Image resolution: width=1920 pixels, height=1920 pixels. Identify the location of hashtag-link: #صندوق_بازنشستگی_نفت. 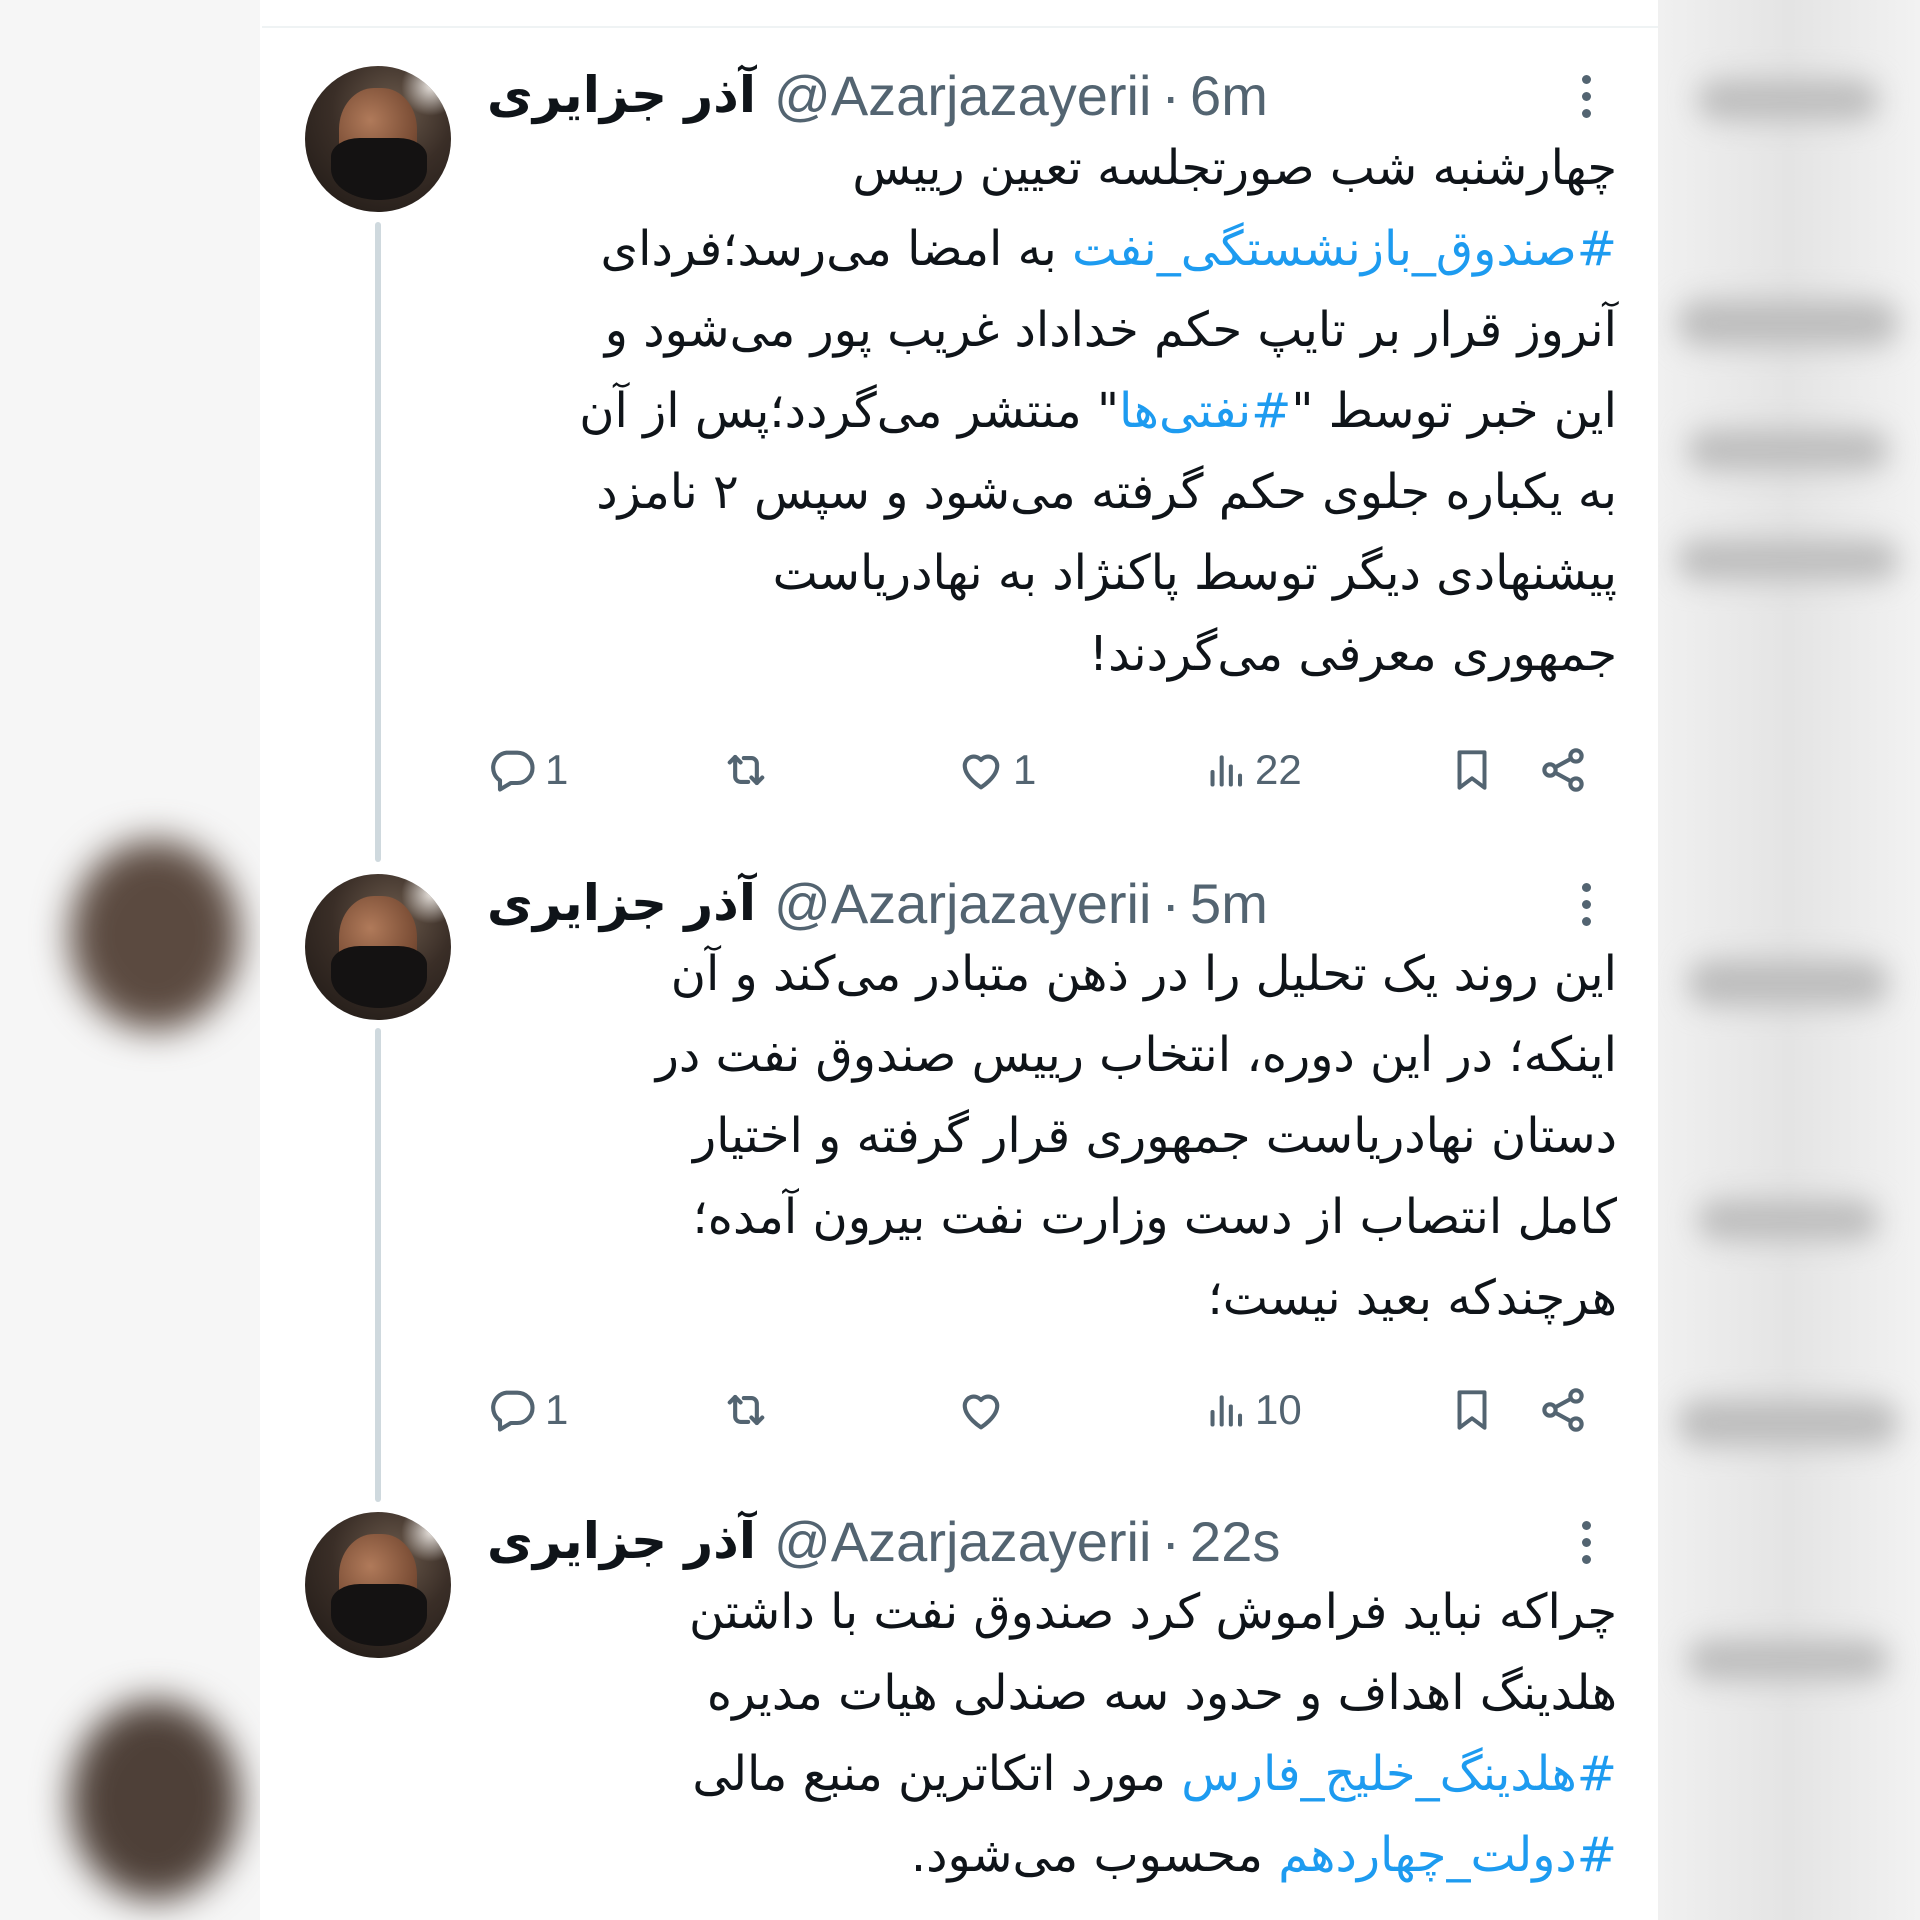
(1344, 249).